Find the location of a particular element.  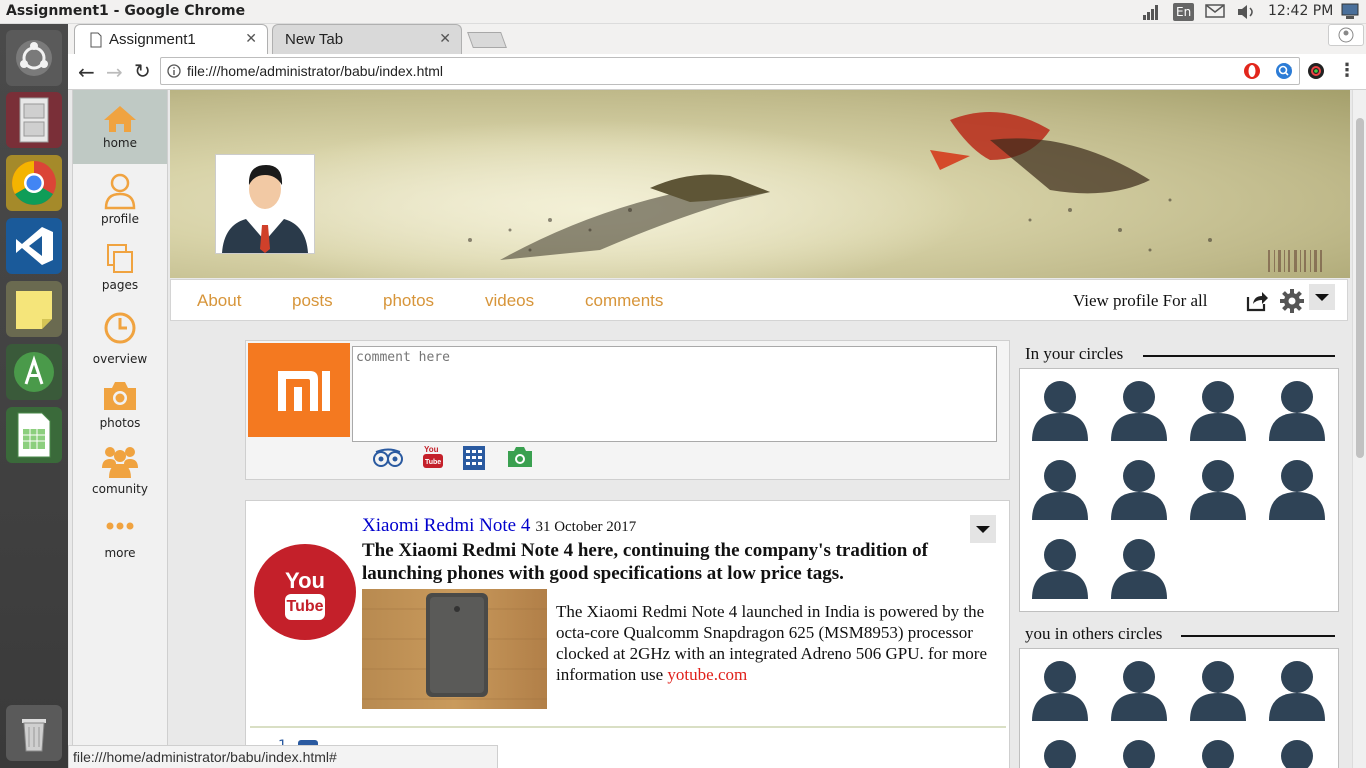

view-profile-label: View profile For all is located at coordinates (1140, 300).